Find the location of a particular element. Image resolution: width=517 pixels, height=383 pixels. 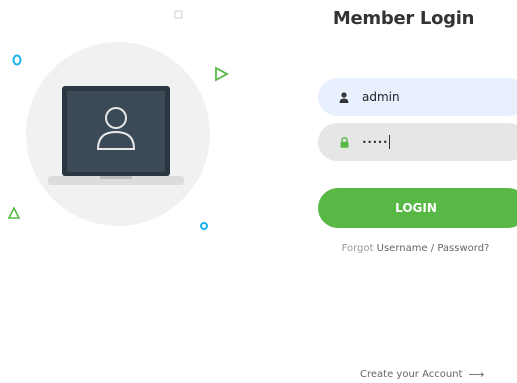

username-field: admin is located at coordinates (417, 97).